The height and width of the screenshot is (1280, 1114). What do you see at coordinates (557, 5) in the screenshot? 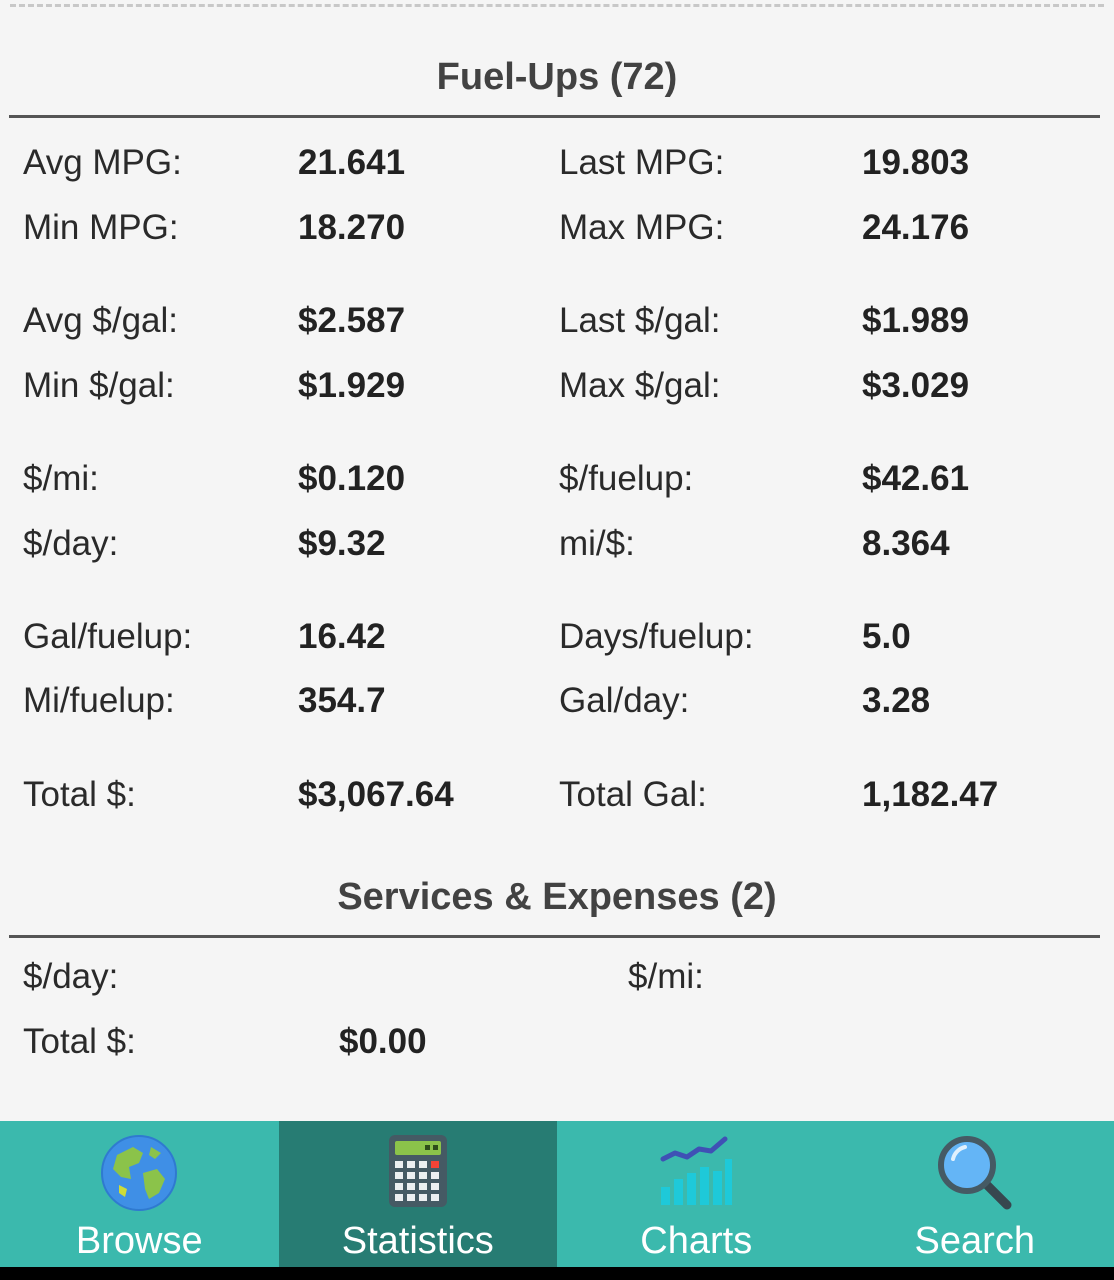
I see `top-divider` at bounding box center [557, 5].